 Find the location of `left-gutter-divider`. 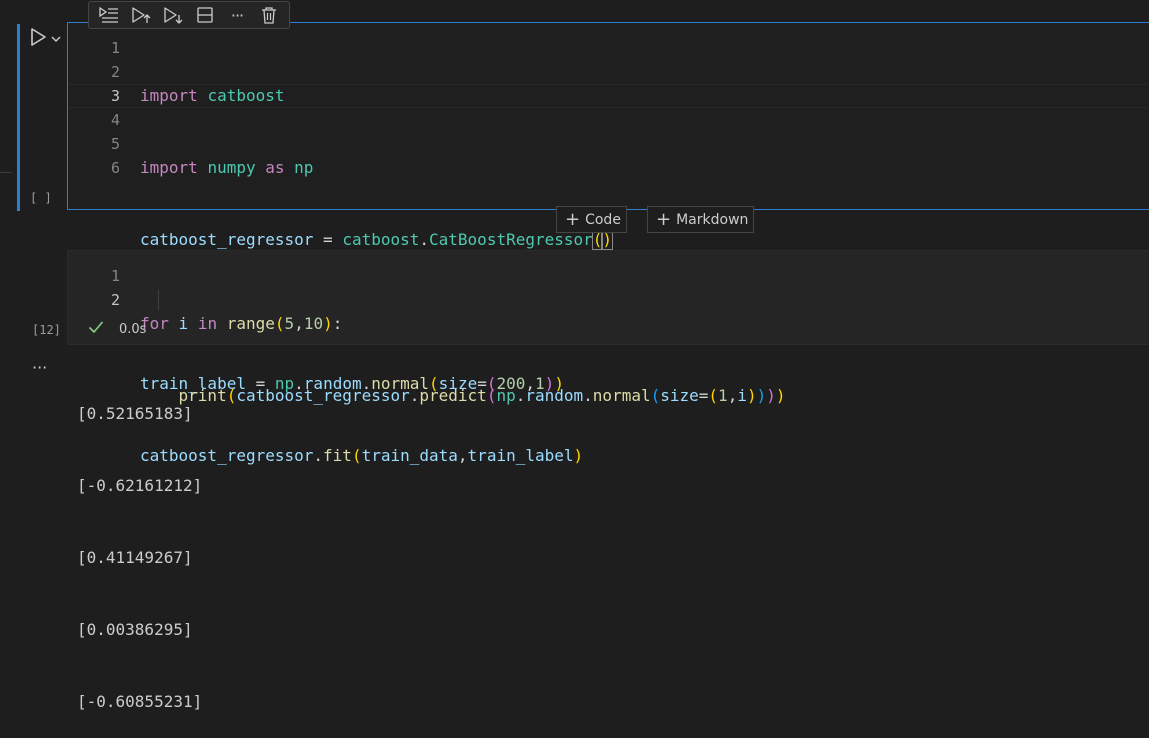

left-gutter-divider is located at coordinates (6, 172).